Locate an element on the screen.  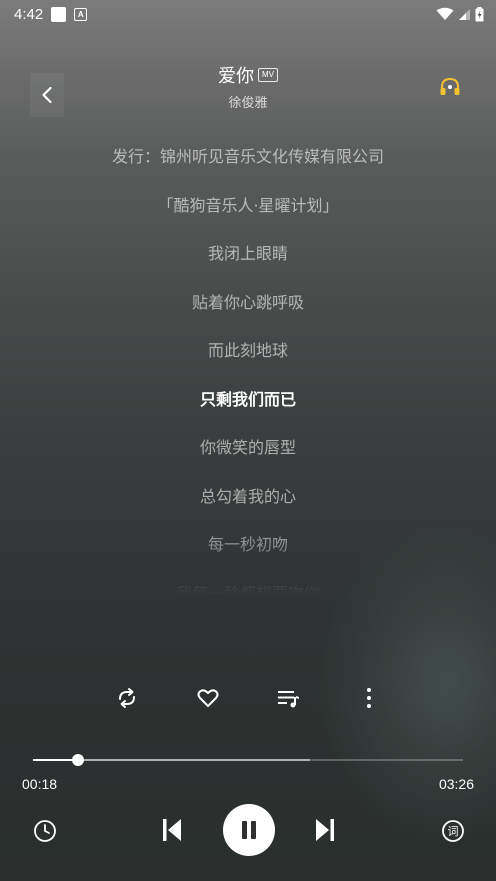
playback-controls: 词 is located at coordinates (248, 830).